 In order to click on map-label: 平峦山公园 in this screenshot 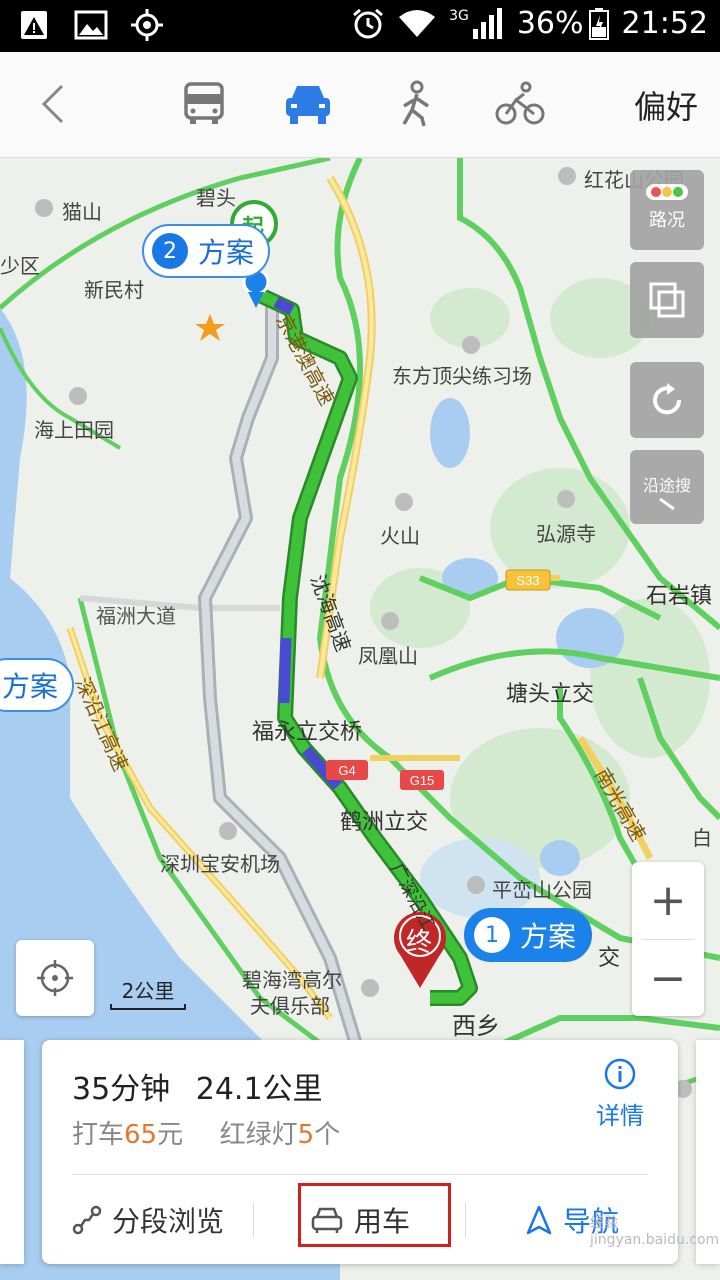, I will do `click(542, 890)`.